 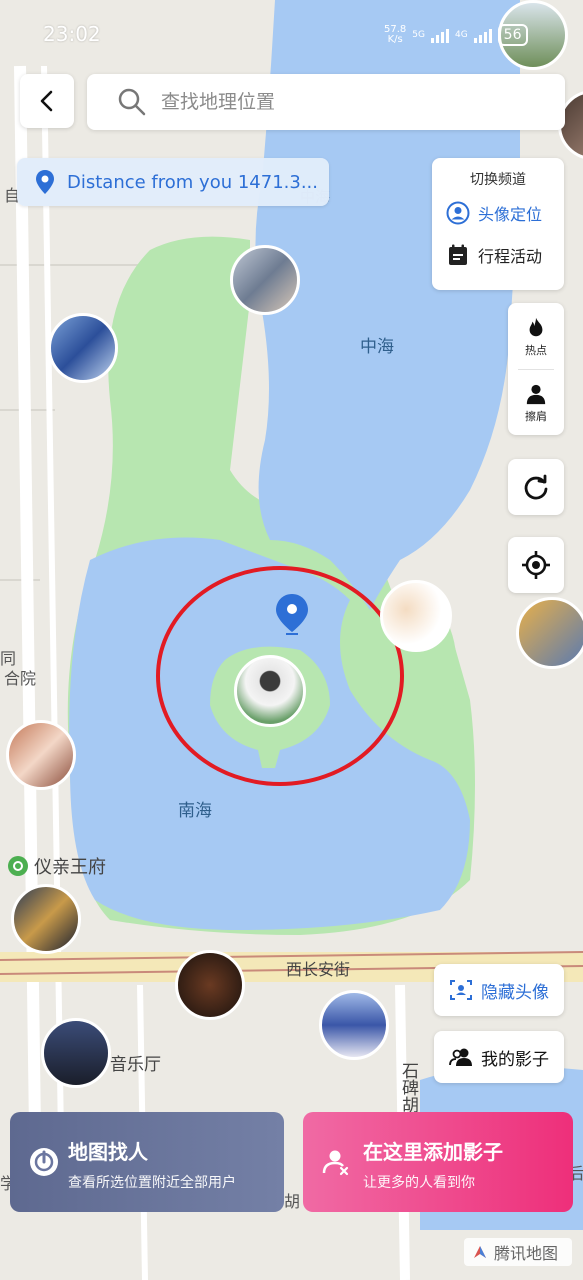 I want to click on find-people-card: 地图找人 查看所选位置附近全部用户, so click(x=147, y=1162).